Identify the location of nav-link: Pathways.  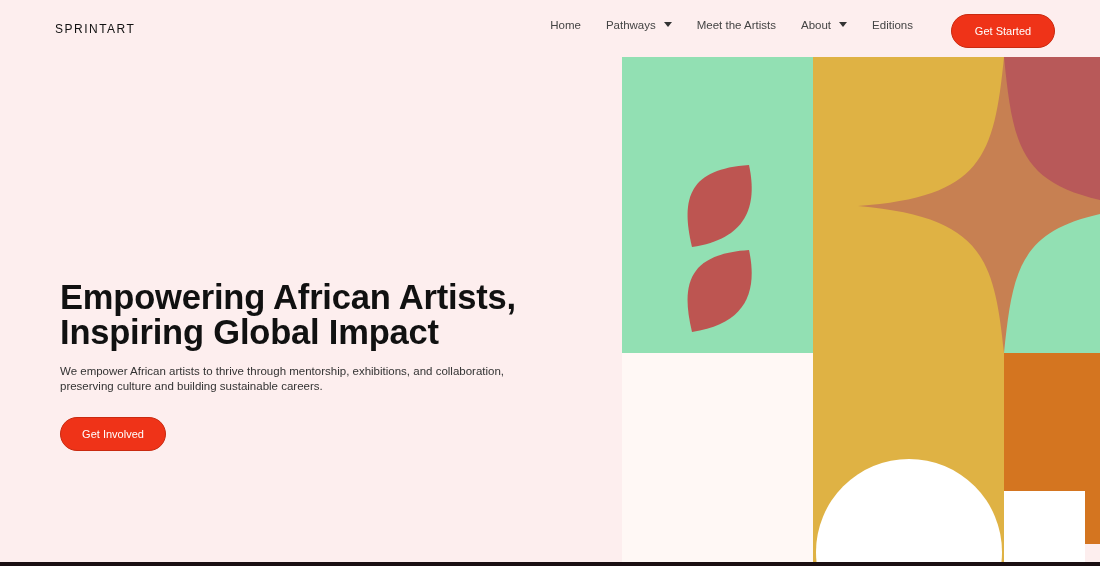
(638, 24).